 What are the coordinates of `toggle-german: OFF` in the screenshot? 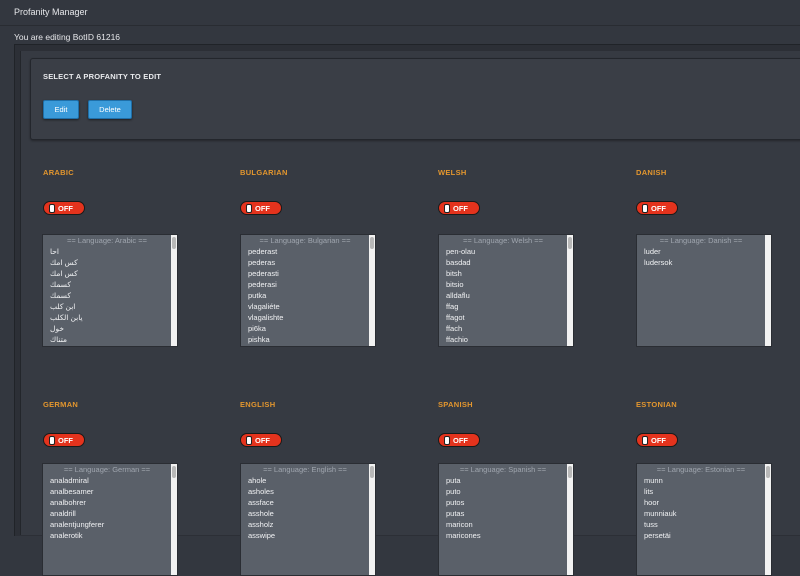 It's located at (64, 440).